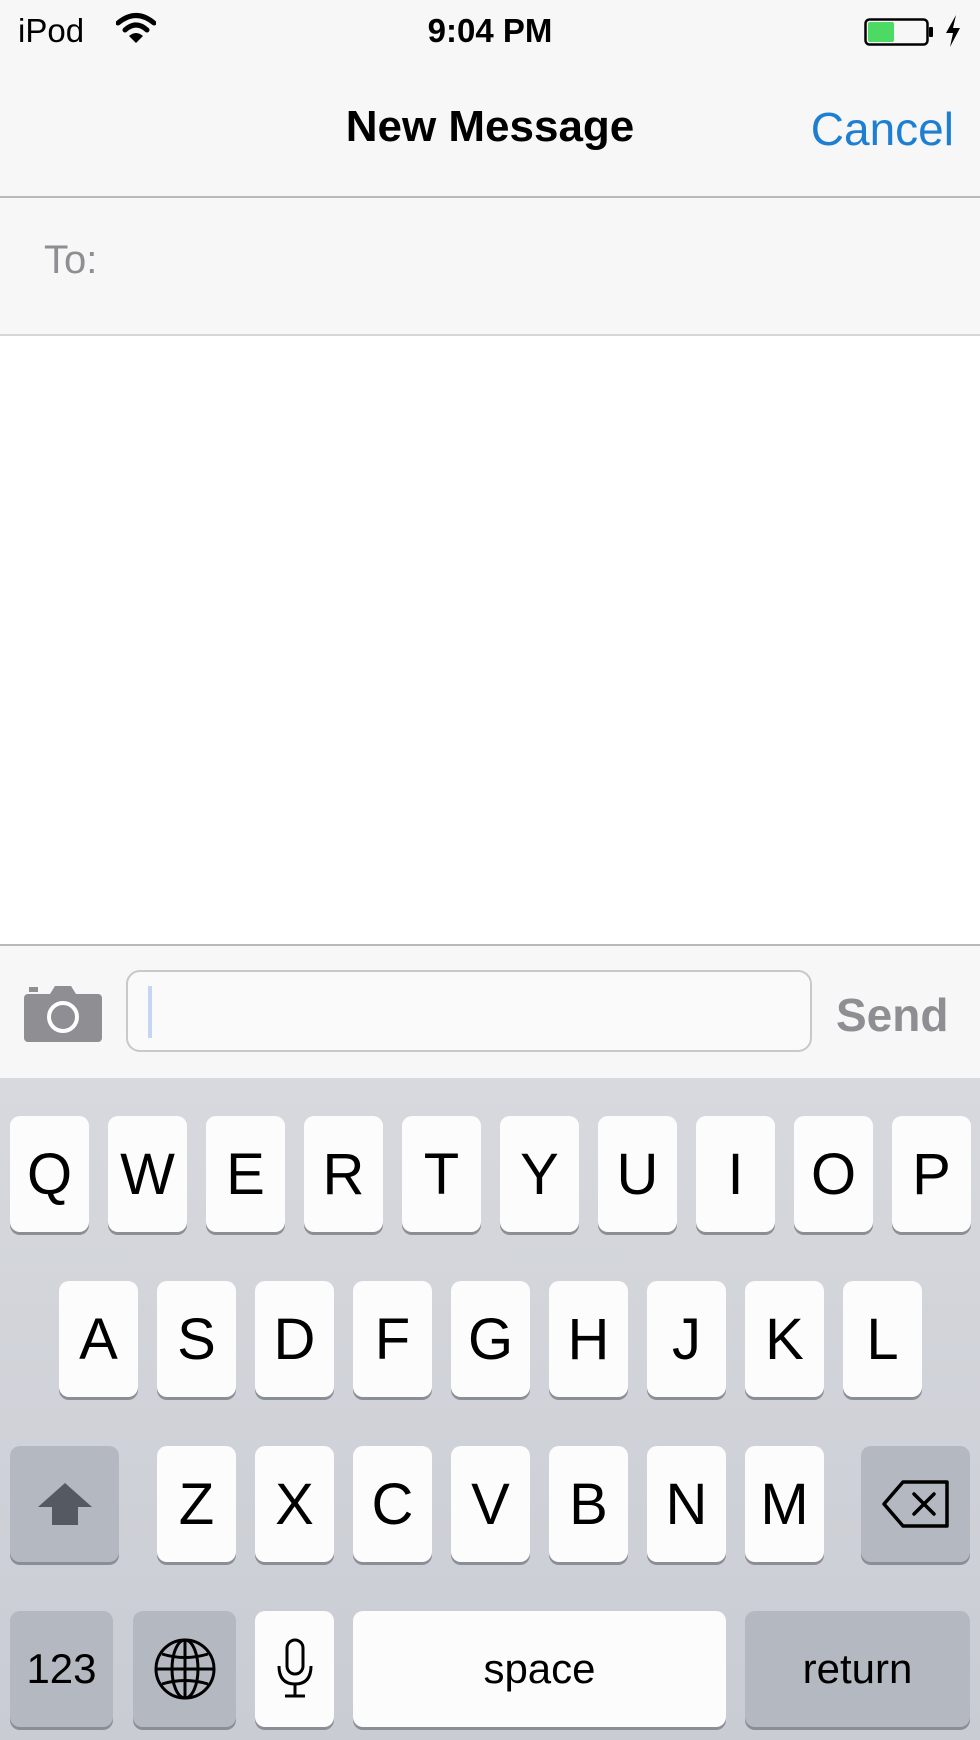 This screenshot has height=1740, width=980. What do you see at coordinates (588, 1504) in the screenshot?
I see `key-b: B` at bounding box center [588, 1504].